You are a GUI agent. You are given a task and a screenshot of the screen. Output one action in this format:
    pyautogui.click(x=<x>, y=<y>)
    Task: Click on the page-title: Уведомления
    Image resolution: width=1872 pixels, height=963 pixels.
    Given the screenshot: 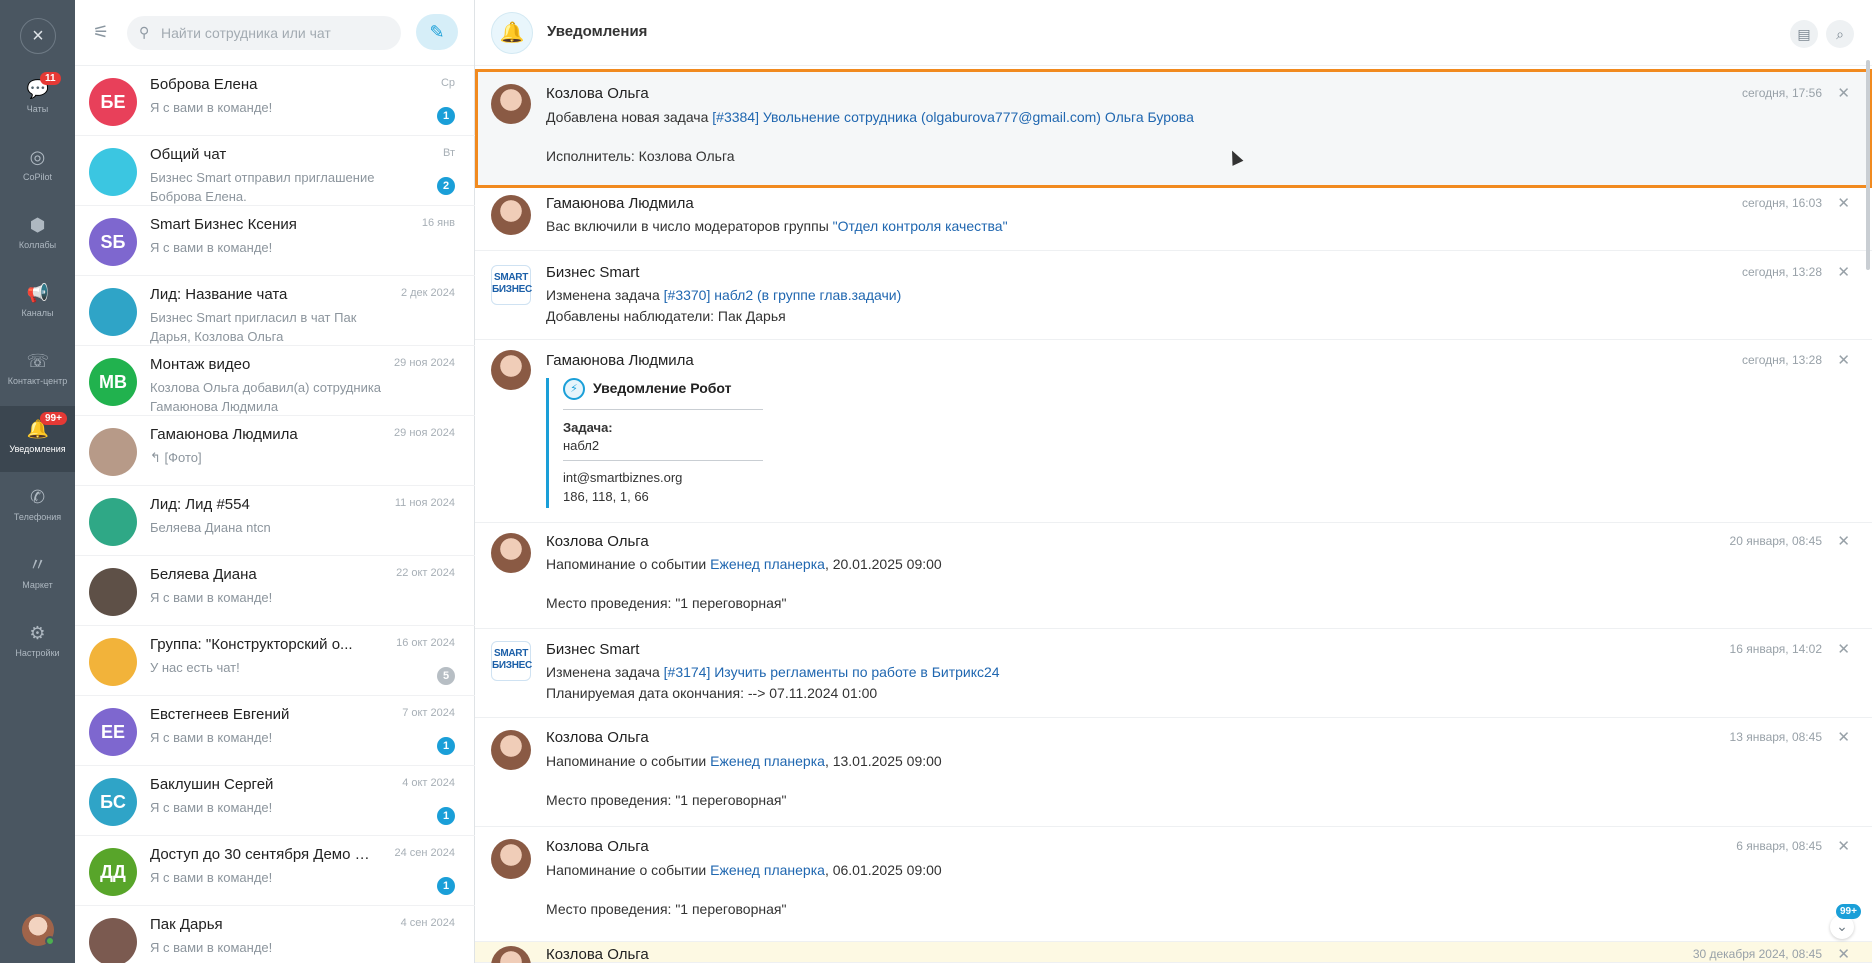 What is the action you would take?
    pyautogui.click(x=597, y=31)
    